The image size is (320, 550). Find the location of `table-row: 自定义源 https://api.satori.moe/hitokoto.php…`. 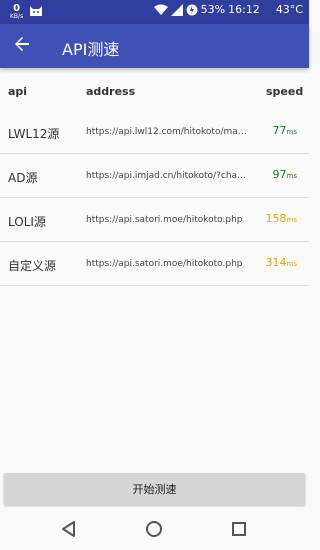

table-row: 自定义源 https://api.satori.moe/hitokoto.php… is located at coordinates (154, 264).